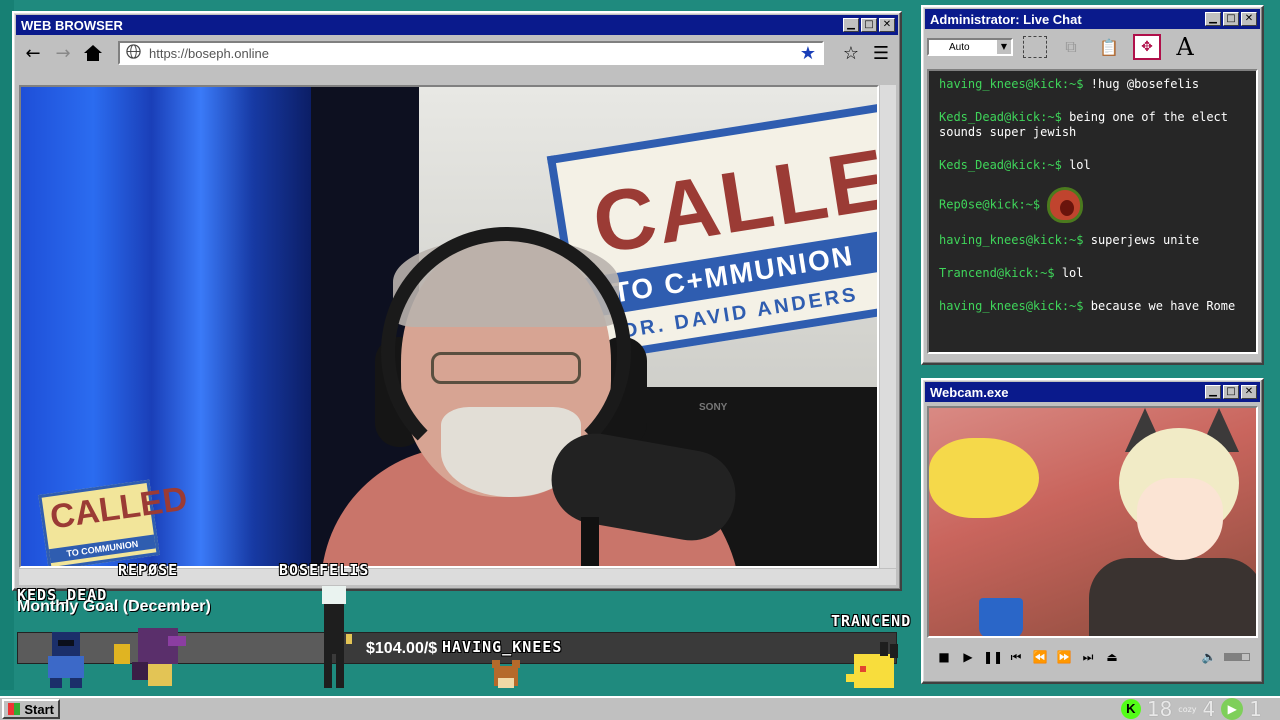  I want to click on dragon-sprite, so click(150, 657).